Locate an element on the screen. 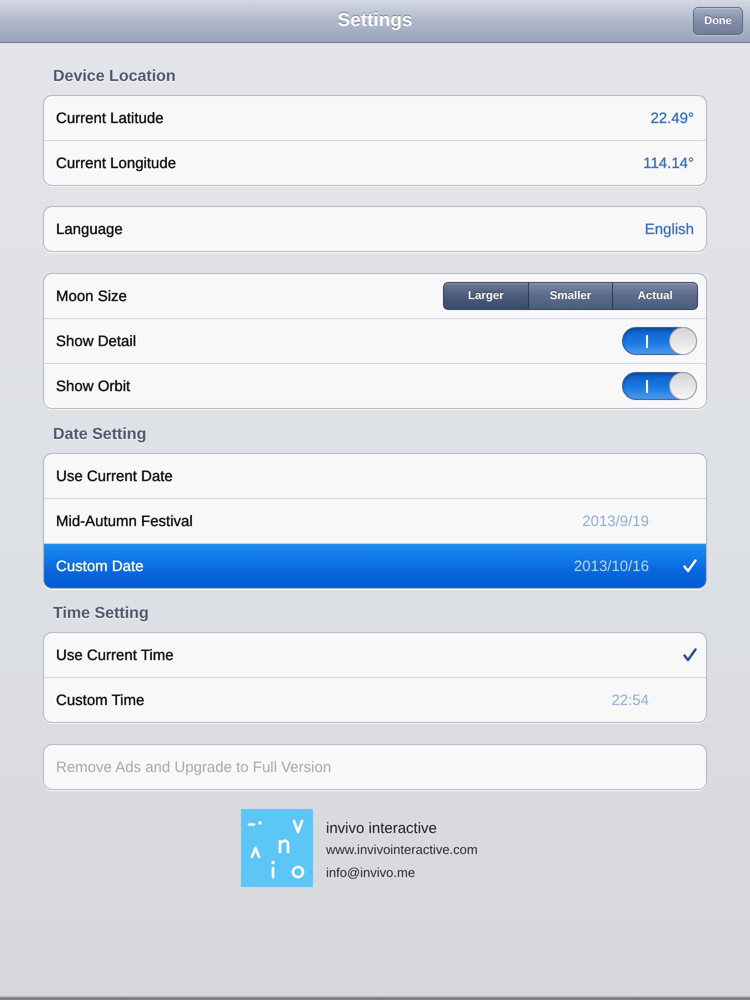 The width and height of the screenshot is (750, 1000). setting-label: Current Latitude is located at coordinates (110, 118).